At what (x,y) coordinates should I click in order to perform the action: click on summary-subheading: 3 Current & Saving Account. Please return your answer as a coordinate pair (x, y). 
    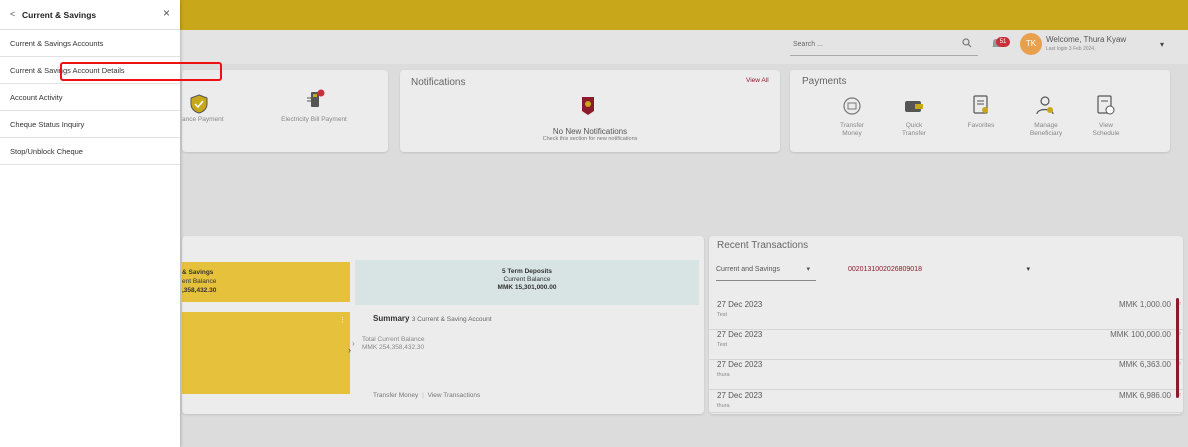
    Looking at the image, I should click on (451, 319).